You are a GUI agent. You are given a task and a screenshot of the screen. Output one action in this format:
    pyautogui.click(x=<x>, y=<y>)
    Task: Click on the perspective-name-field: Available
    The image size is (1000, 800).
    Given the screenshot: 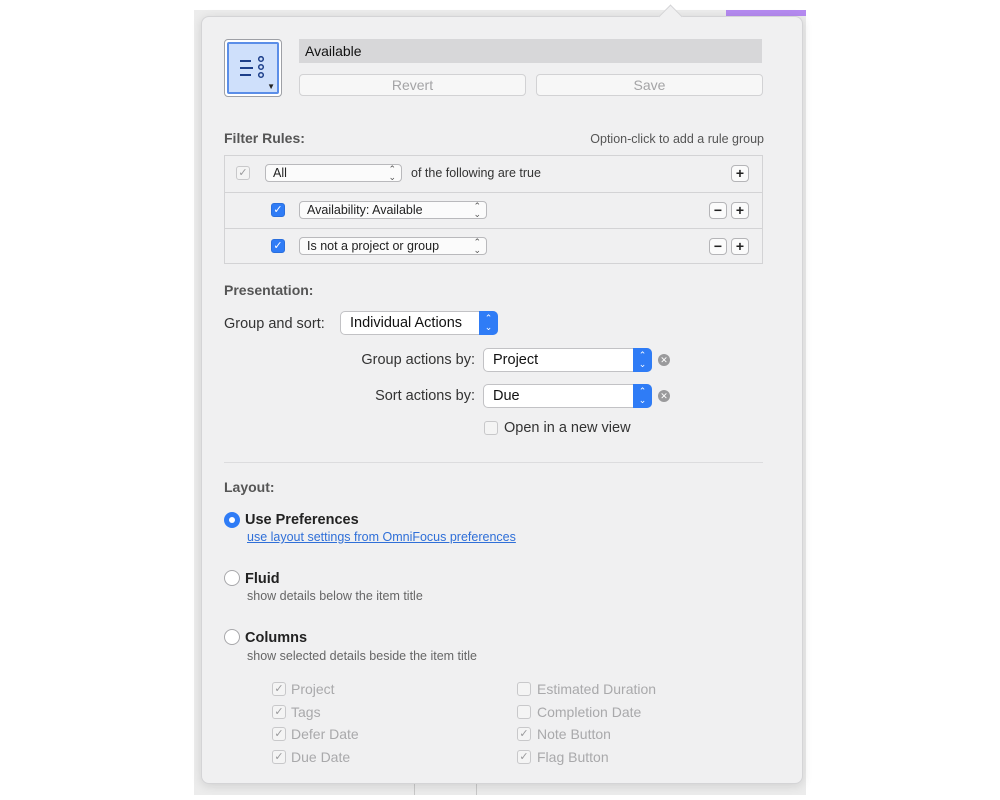 What is the action you would take?
    pyautogui.click(x=530, y=51)
    